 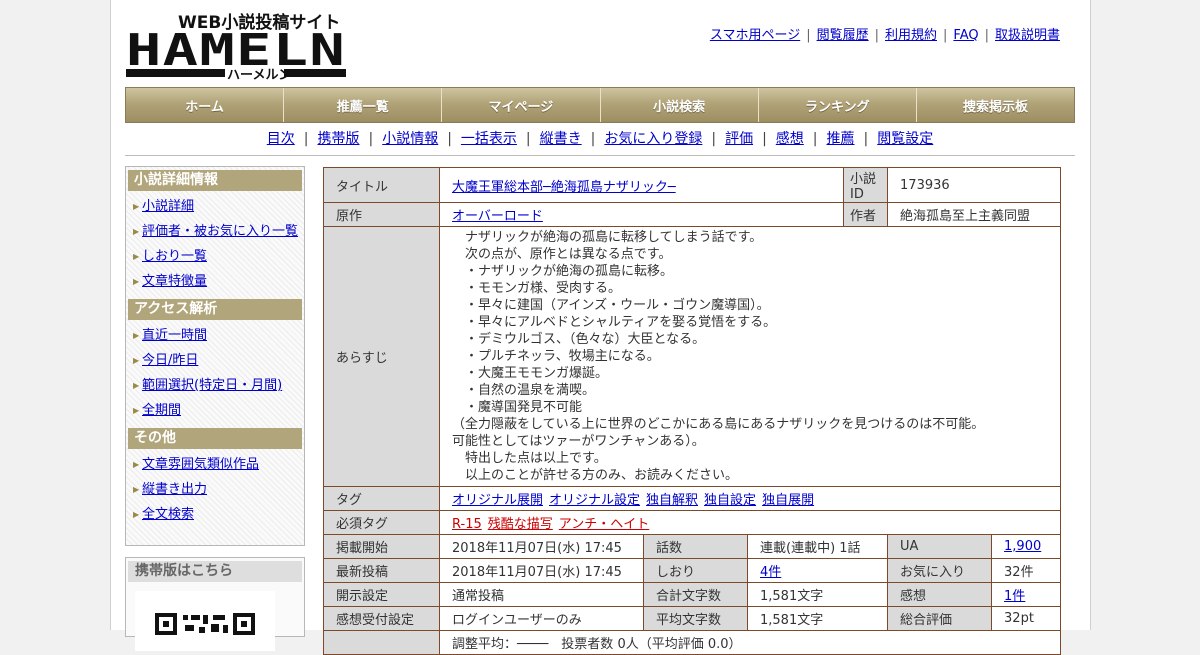 I want to click on synopsis-label: あらすじ, so click(x=381, y=356).